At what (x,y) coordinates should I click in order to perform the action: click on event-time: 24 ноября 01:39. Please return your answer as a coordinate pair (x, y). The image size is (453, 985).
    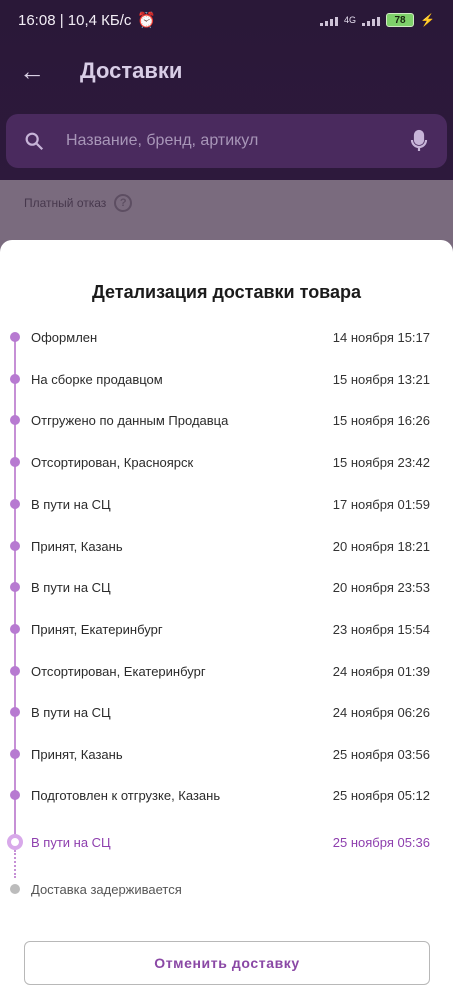
    Looking at the image, I should click on (381, 671).